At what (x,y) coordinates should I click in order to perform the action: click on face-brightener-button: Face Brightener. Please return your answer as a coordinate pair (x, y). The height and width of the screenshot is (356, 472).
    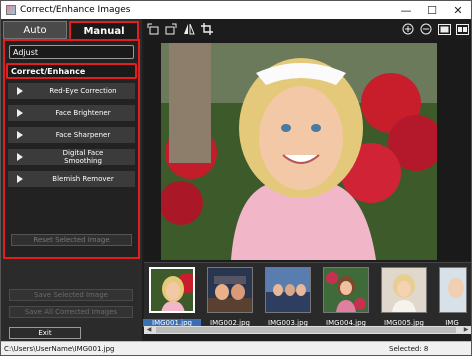
    Looking at the image, I should click on (71, 113).